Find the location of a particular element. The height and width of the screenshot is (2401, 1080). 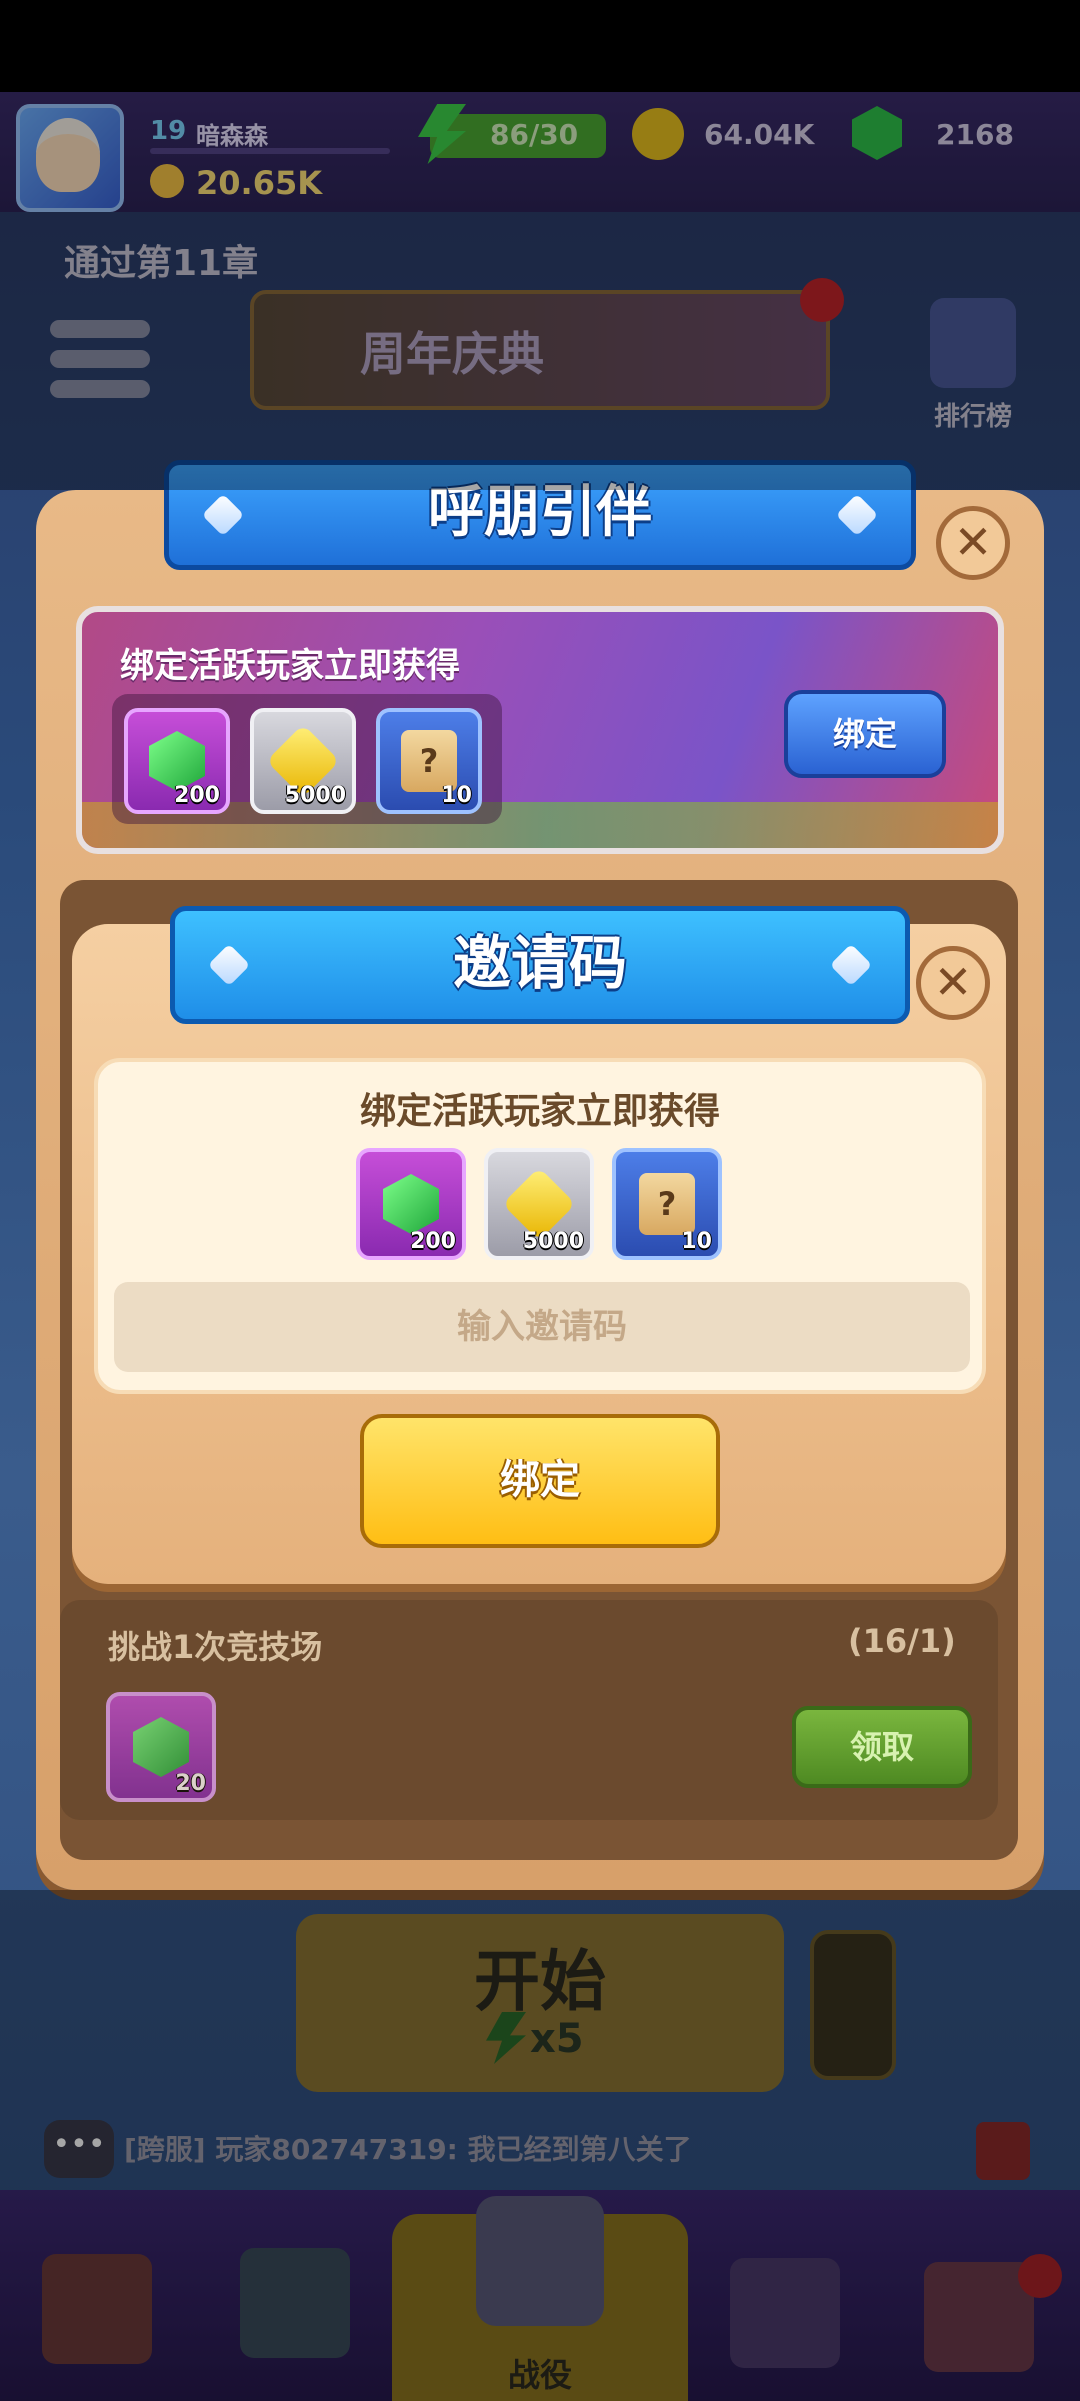

xp-bar is located at coordinates (270, 151).